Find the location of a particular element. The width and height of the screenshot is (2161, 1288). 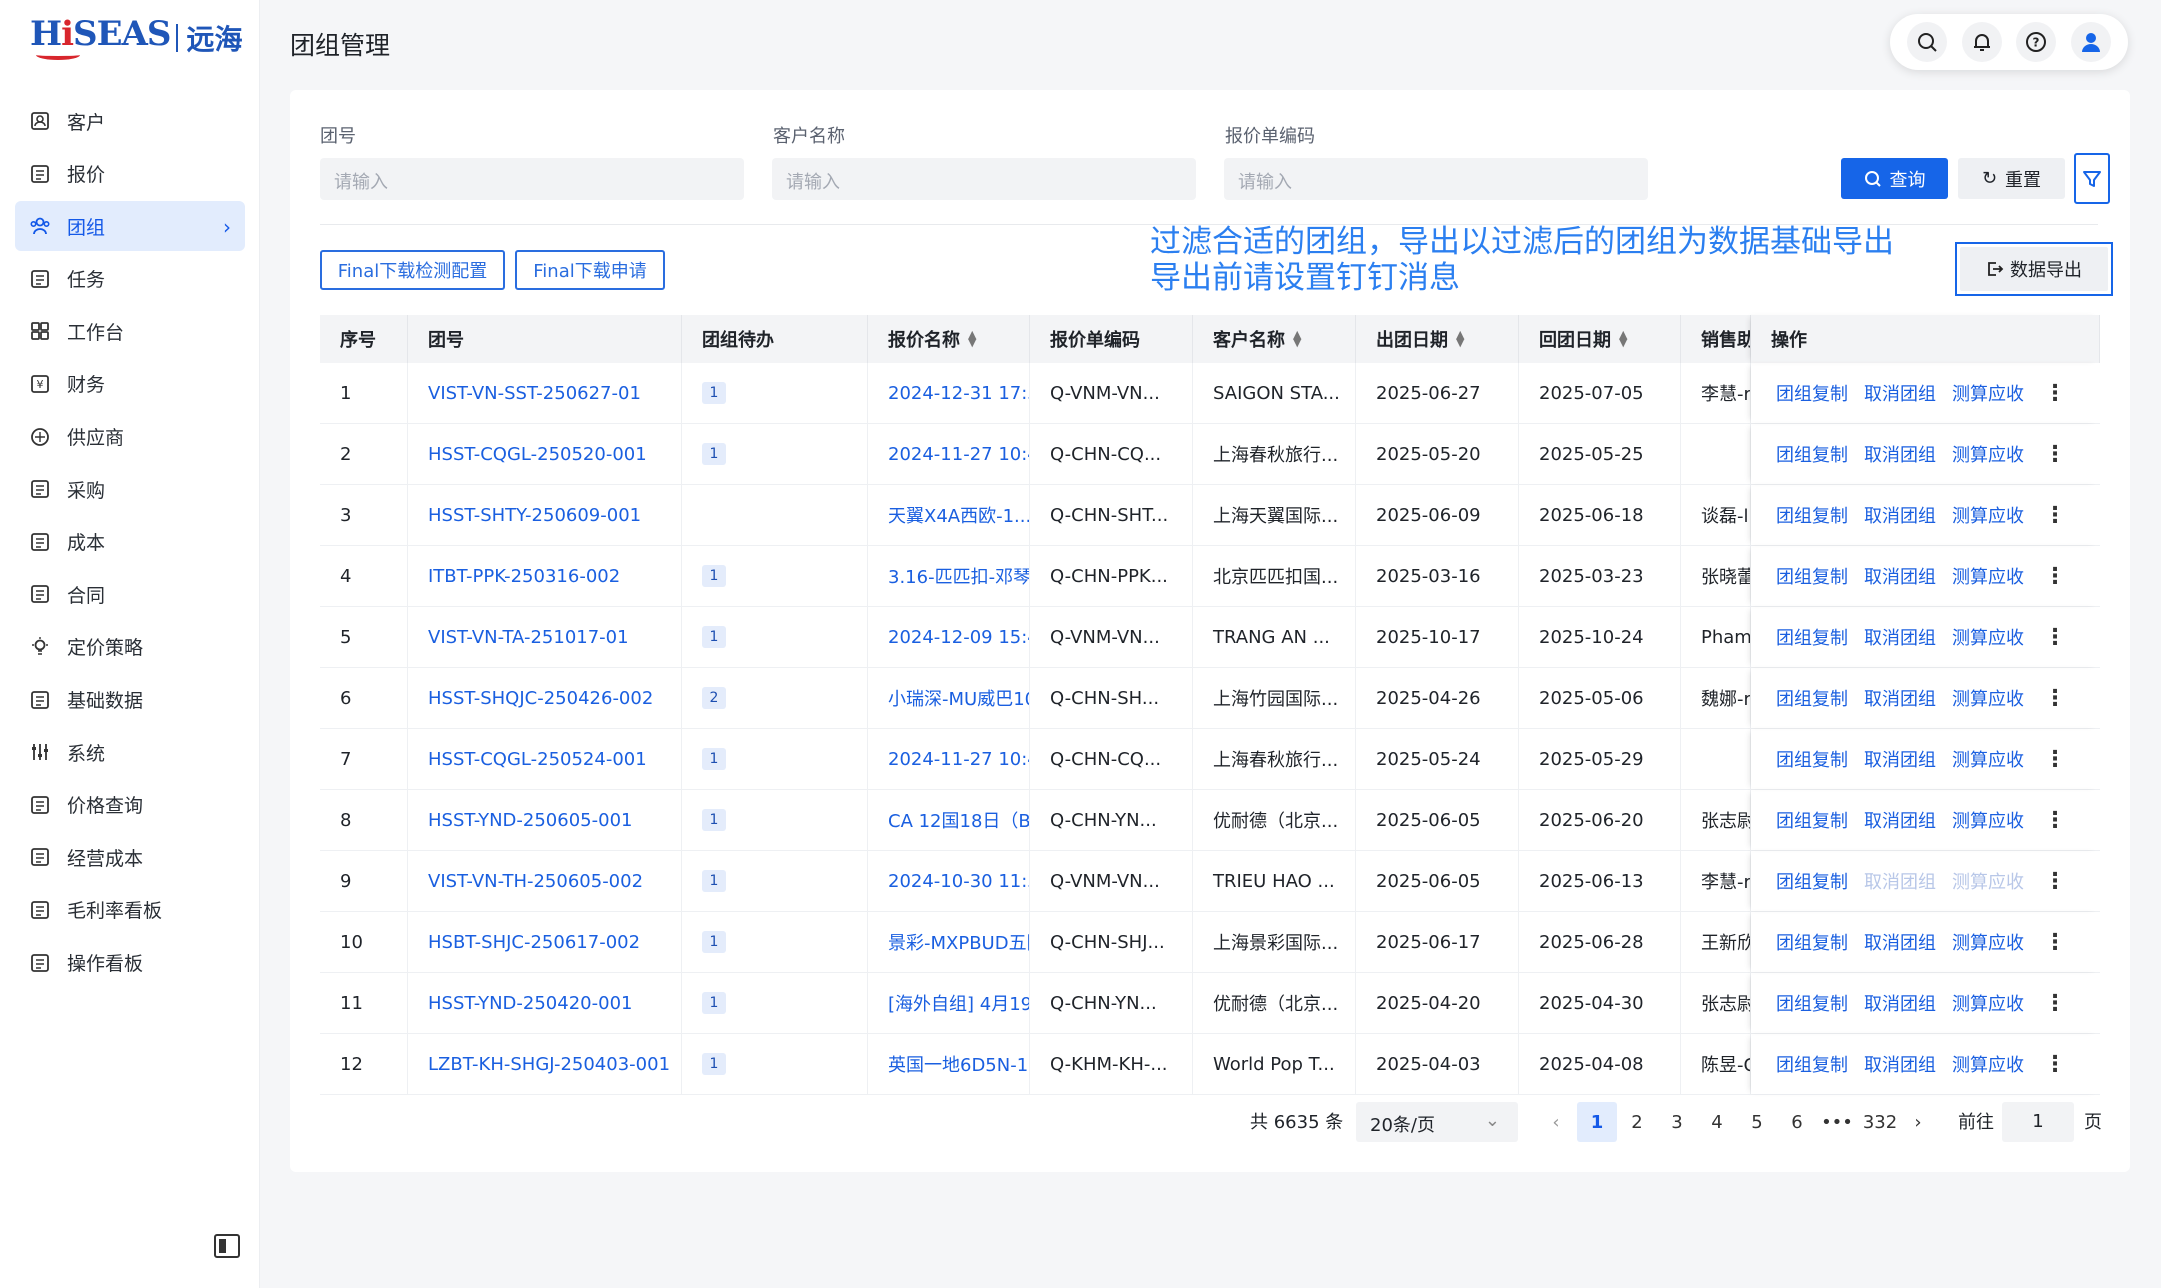

sidebar-item-3: 任务 is located at coordinates (130, 279).